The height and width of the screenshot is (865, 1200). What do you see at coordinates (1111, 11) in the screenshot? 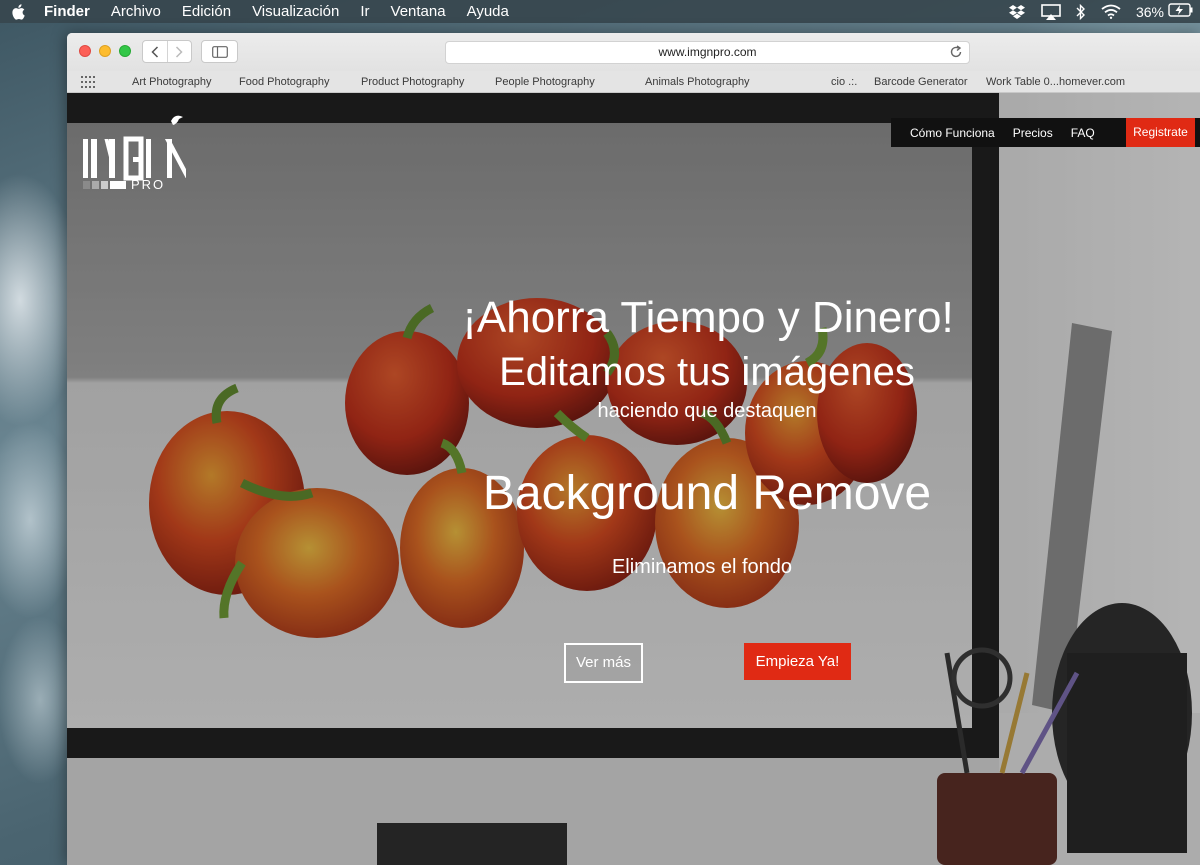
I see `wifi-icon` at bounding box center [1111, 11].